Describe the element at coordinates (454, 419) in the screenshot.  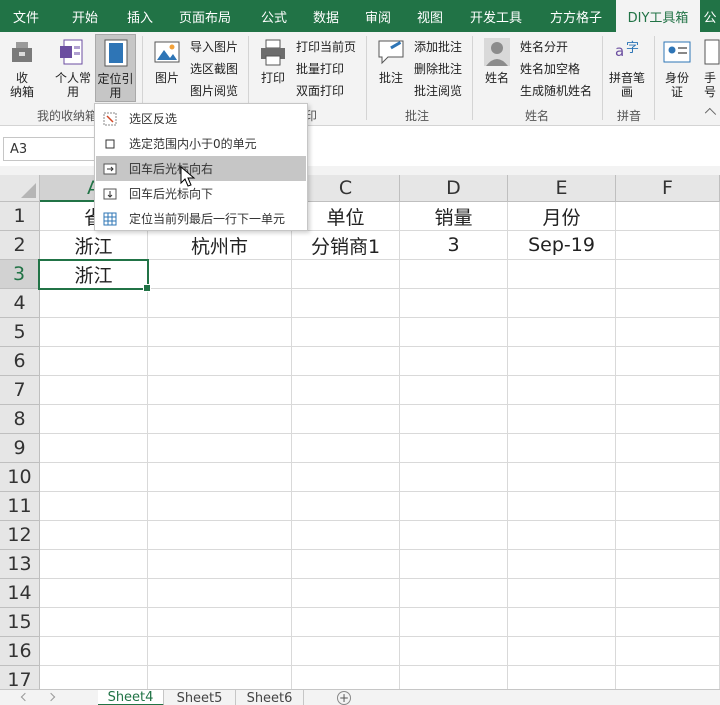
I see `cell-d8` at that location.